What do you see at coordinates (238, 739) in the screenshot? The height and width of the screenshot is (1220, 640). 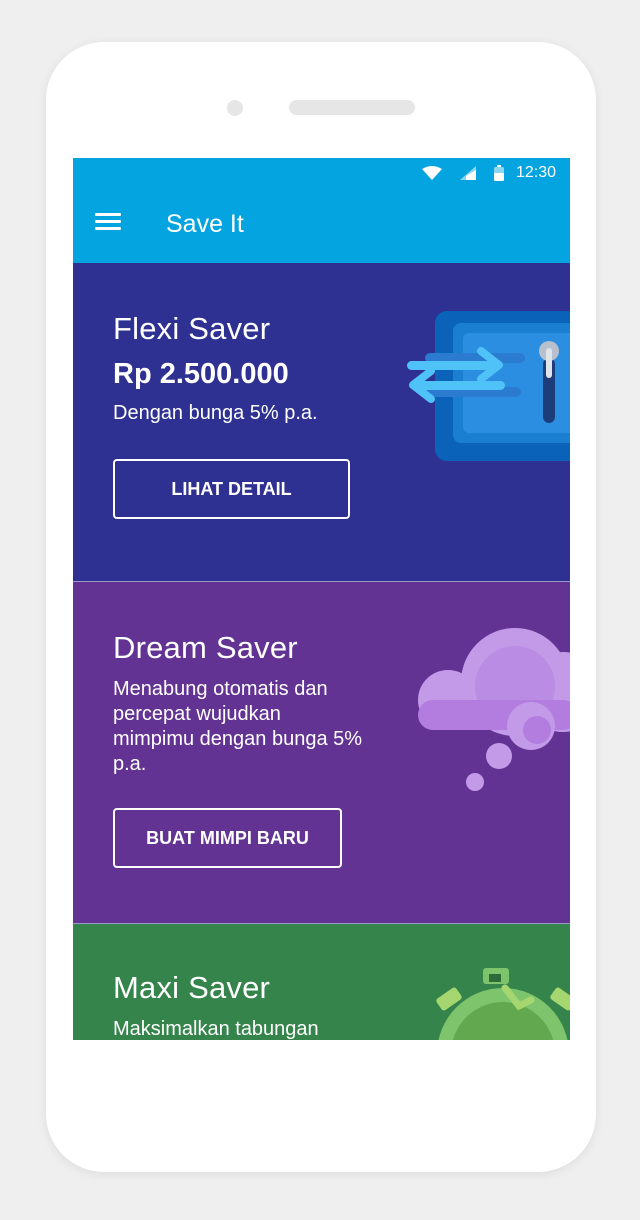 I see `card-description-line: mimpimu dengan bunga 5%` at bounding box center [238, 739].